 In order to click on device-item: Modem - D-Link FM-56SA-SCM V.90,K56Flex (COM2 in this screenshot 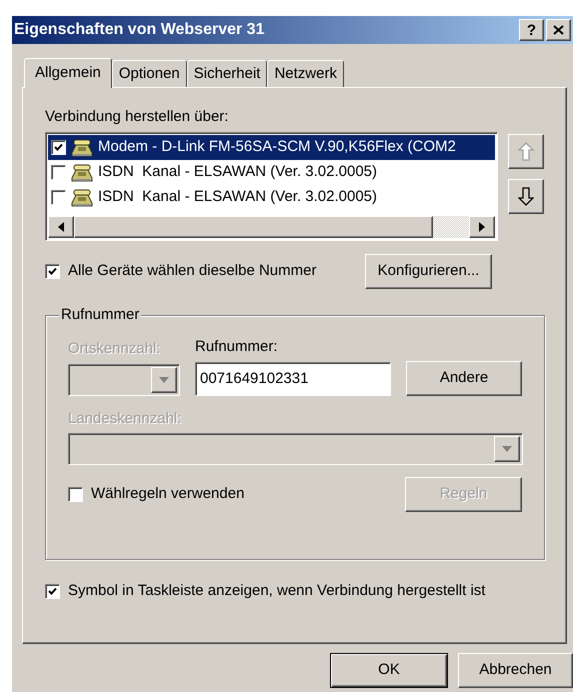, I will do `click(271, 147)`.